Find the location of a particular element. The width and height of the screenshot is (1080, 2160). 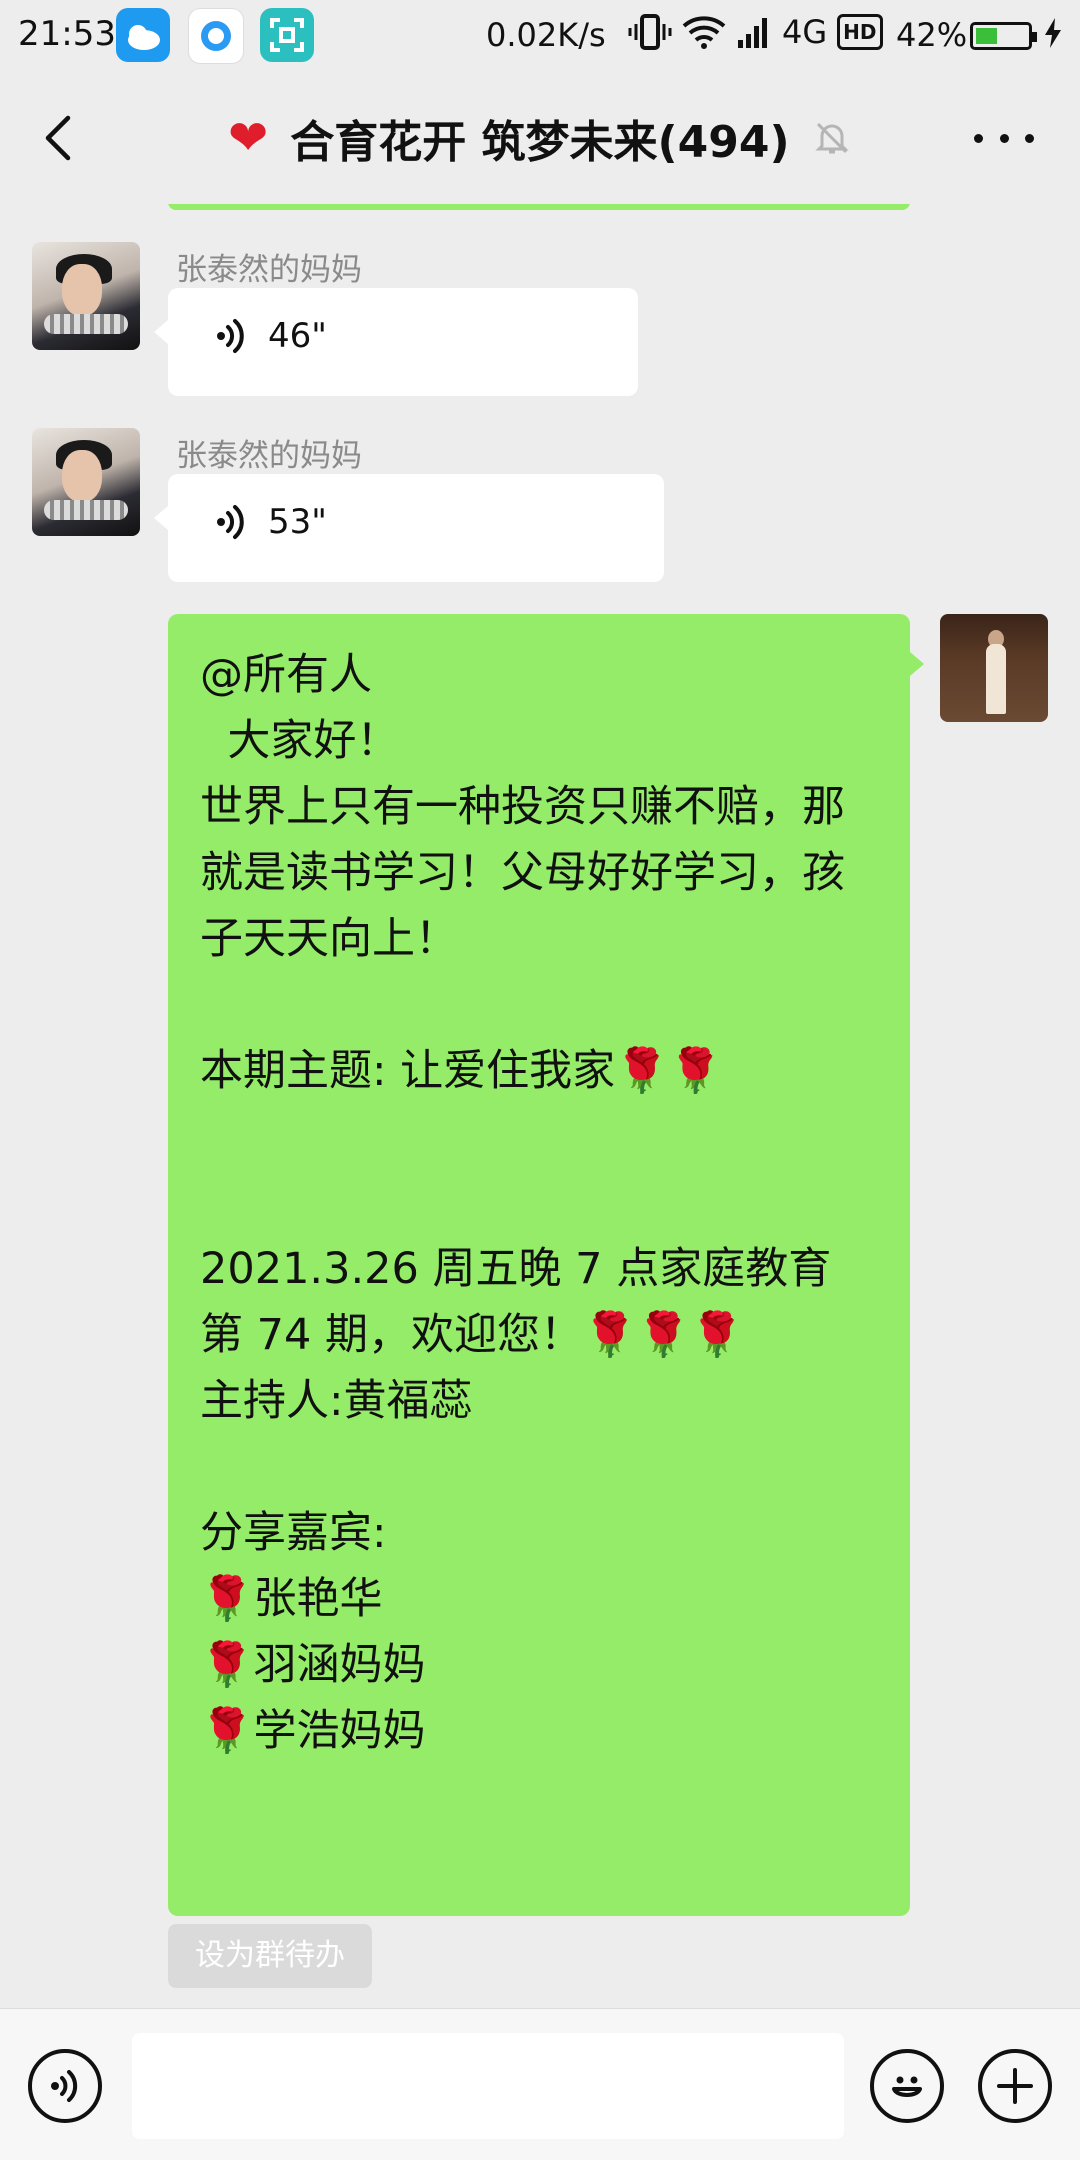

battery-percent: 42% is located at coordinates (932, 35).